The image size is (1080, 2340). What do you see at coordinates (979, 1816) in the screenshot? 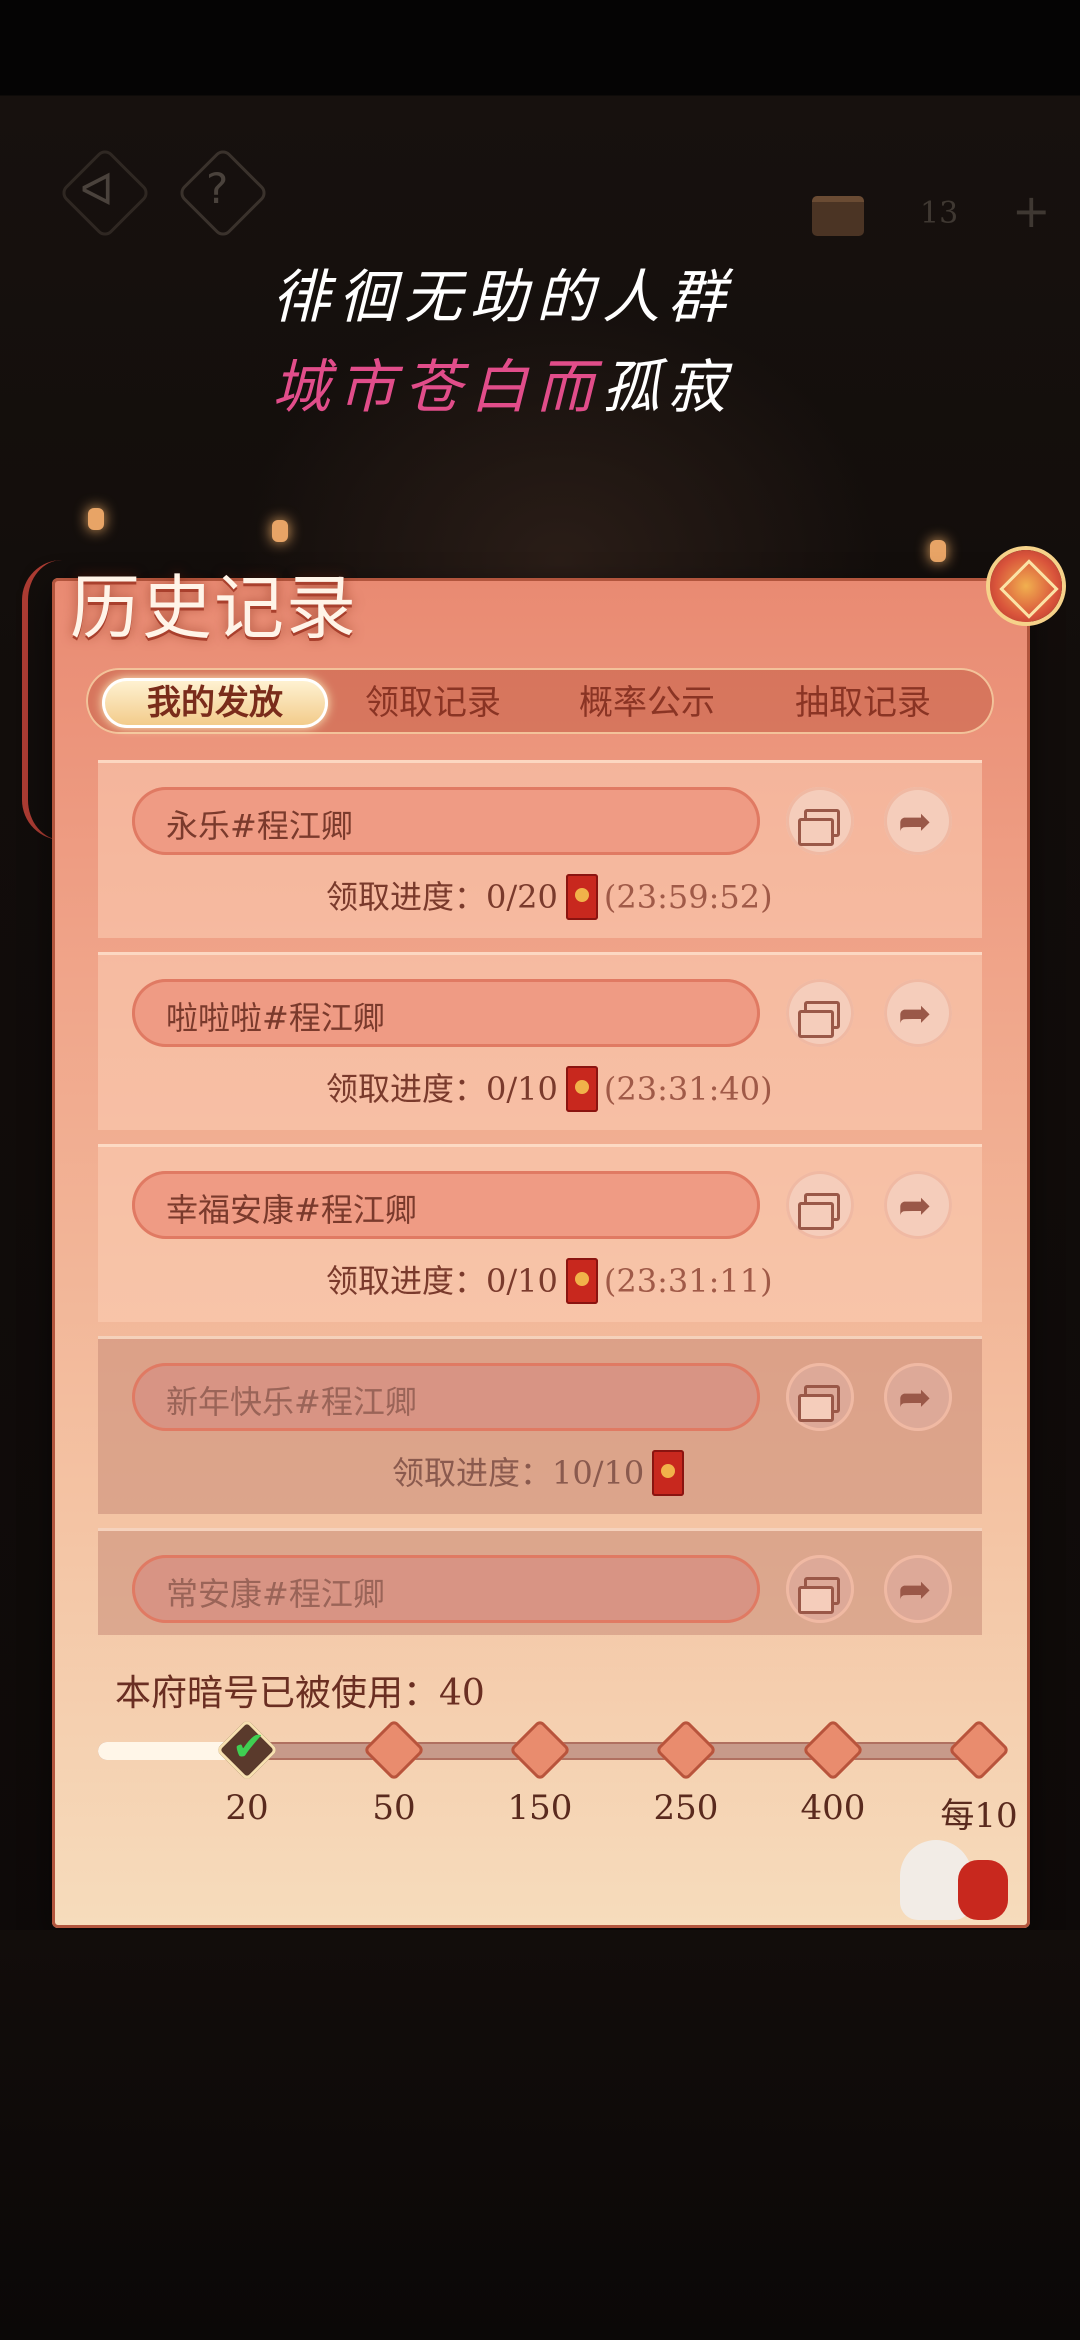
I see `milestone-label: 每10` at bounding box center [979, 1816].